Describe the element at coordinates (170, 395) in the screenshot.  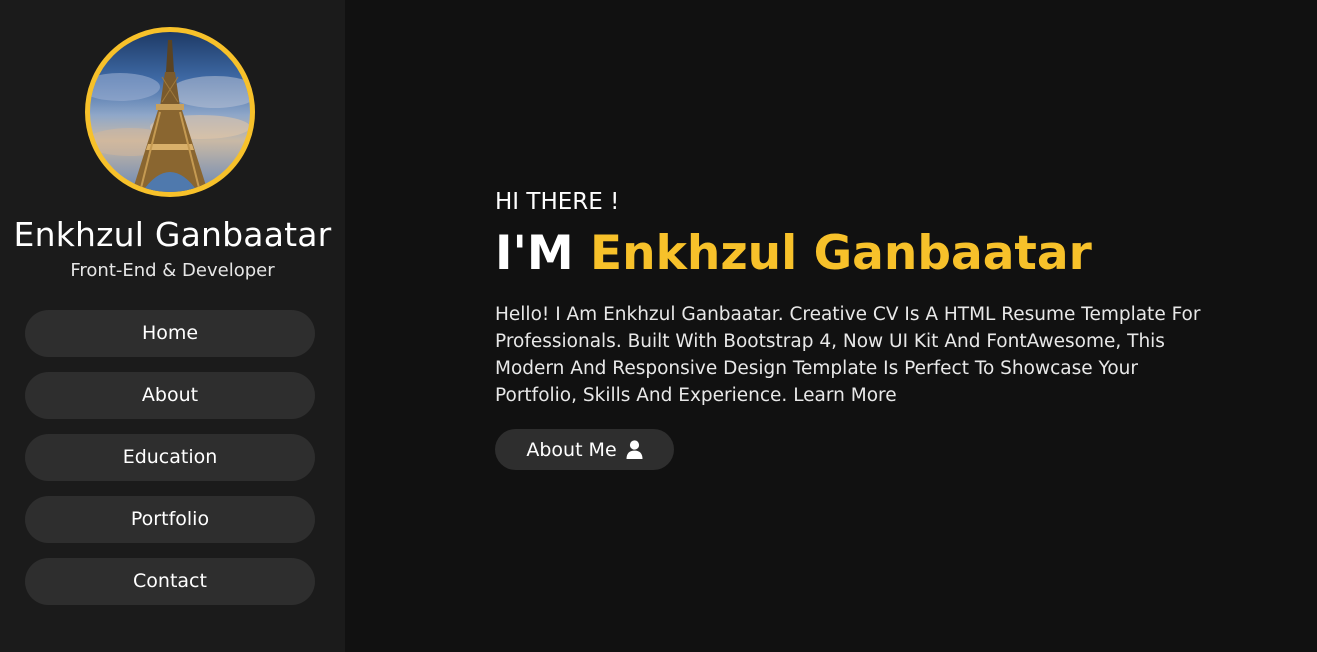
I see `nav-item-about: About` at that location.